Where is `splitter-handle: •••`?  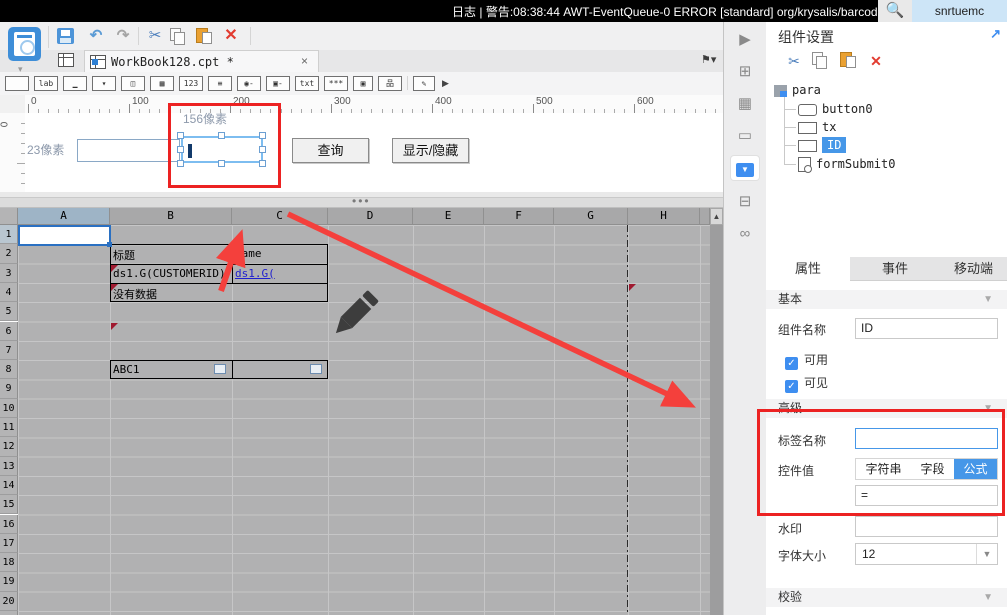
splitter-handle: ••• is located at coordinates (361, 201).